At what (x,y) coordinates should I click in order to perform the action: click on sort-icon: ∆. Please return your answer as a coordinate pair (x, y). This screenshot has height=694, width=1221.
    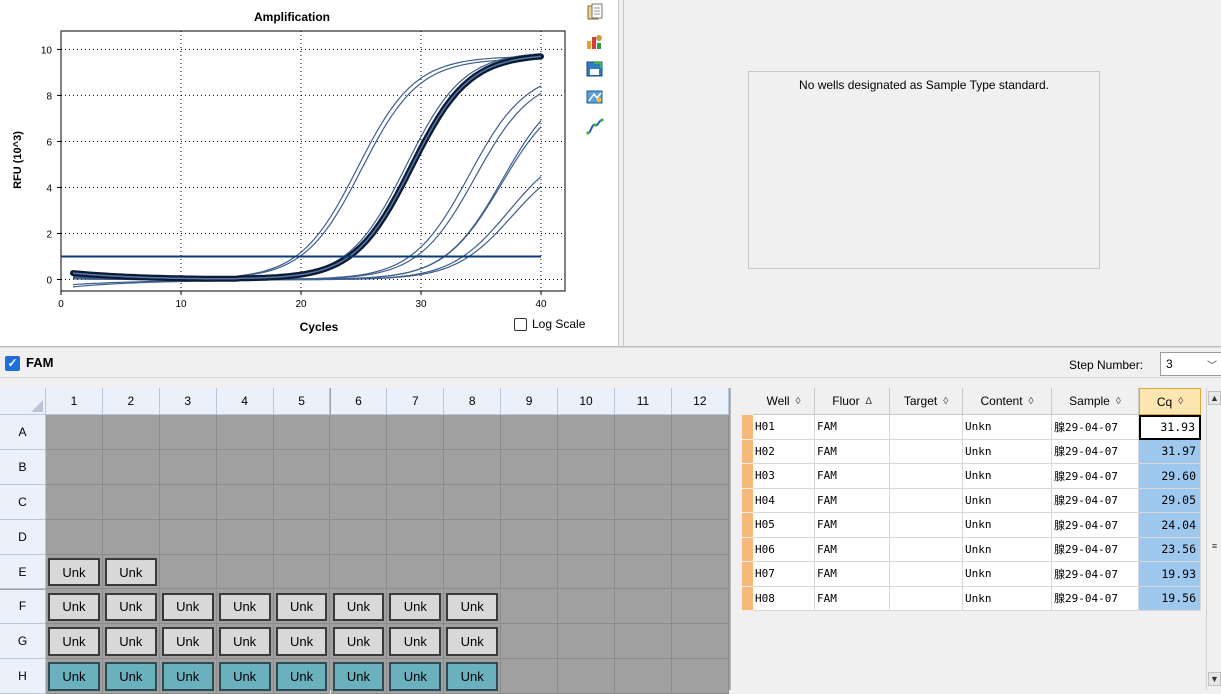
    Looking at the image, I should click on (869, 401).